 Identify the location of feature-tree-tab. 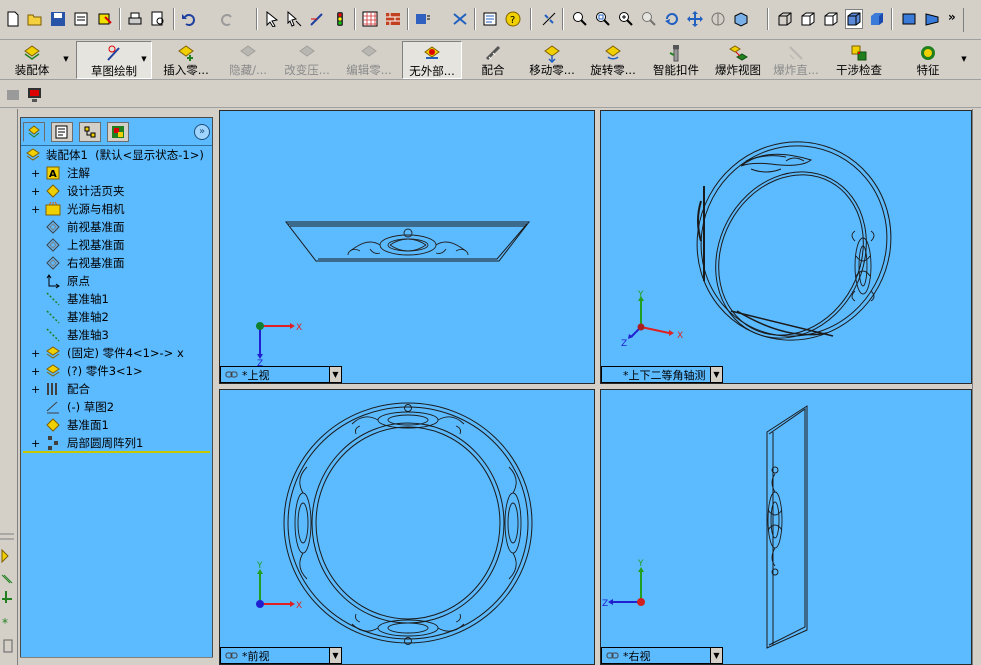
(34, 132).